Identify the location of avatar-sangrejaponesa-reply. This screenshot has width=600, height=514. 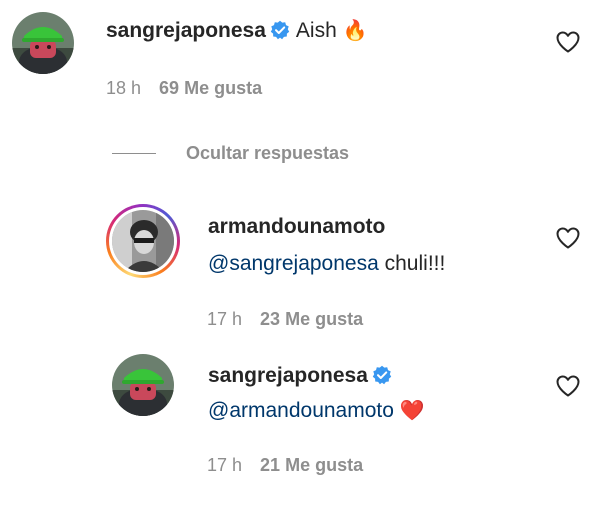
(143, 385).